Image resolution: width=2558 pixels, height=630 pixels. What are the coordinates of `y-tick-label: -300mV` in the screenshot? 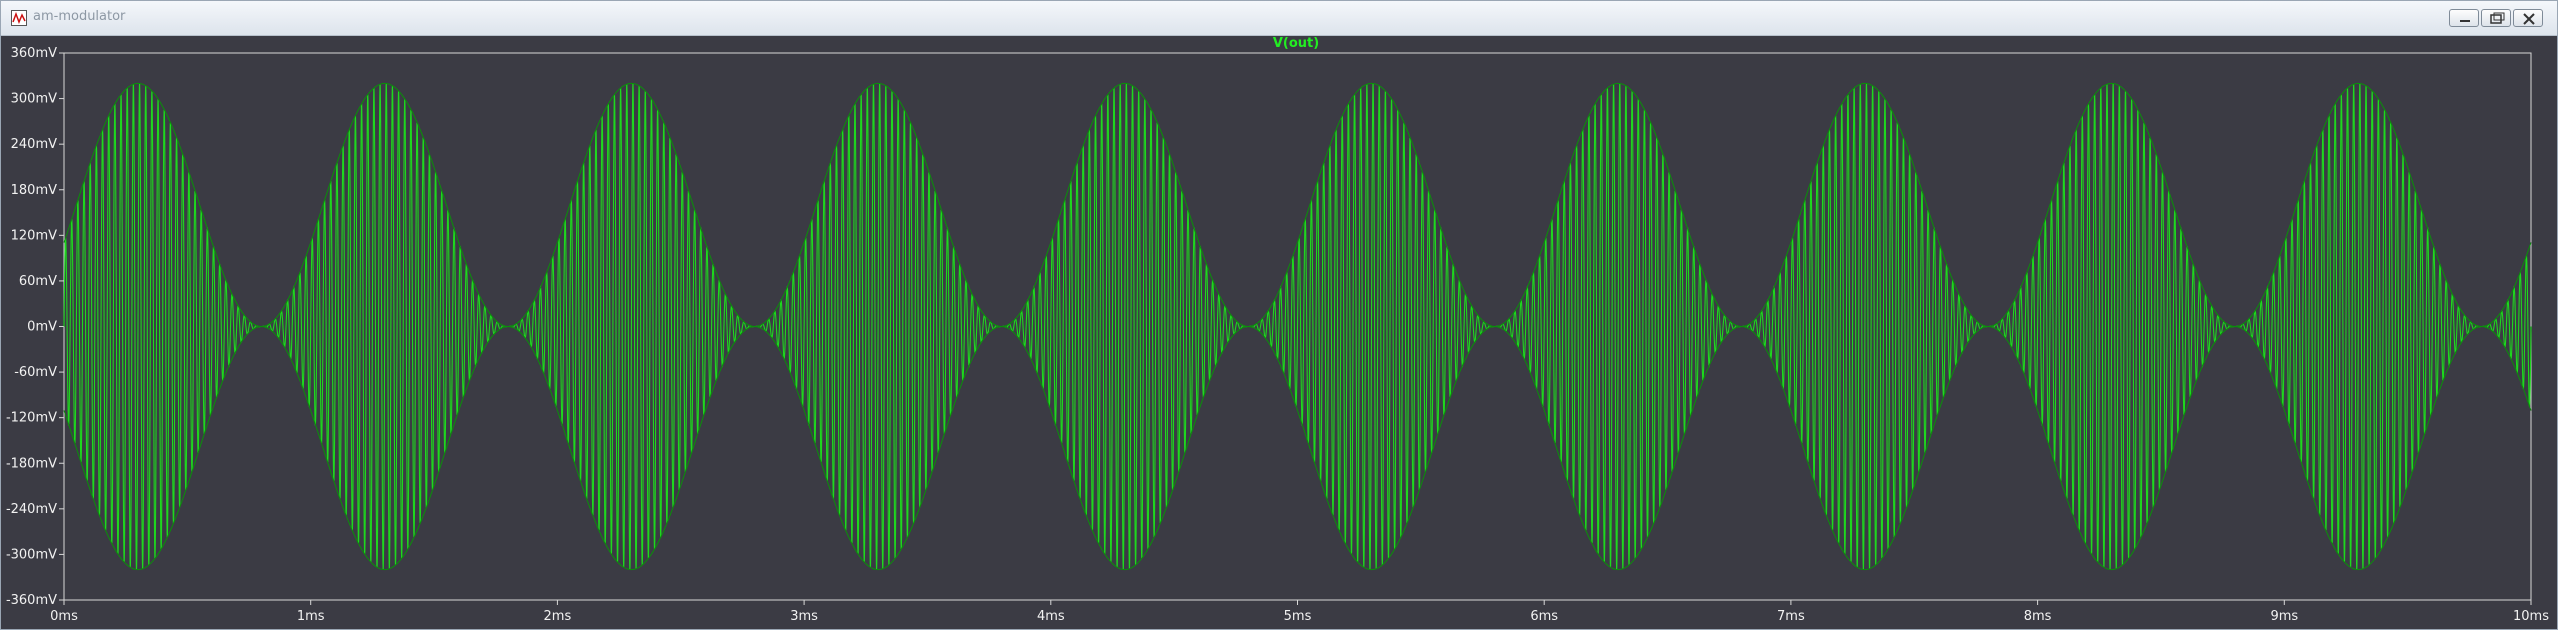 It's located at (31, 554).